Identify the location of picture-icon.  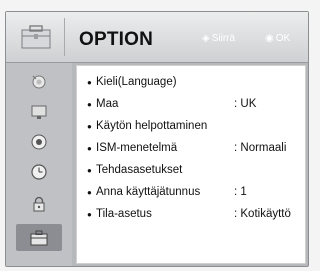
(39, 81).